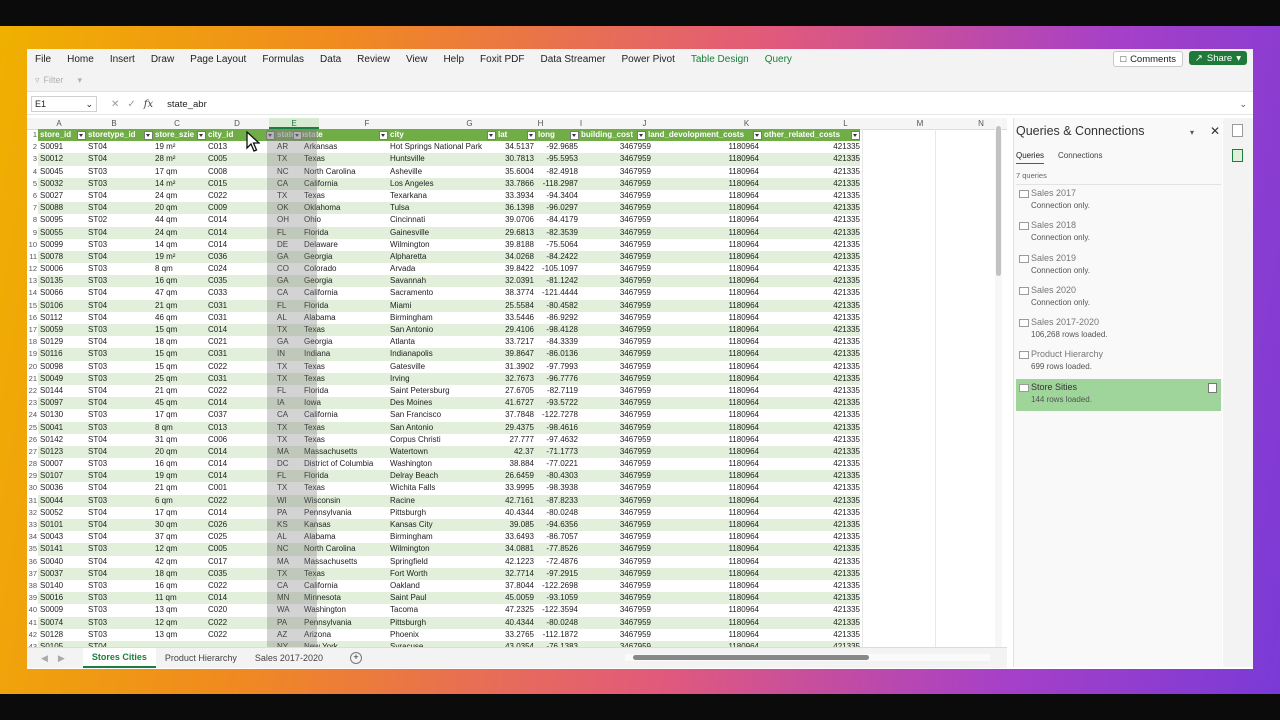 This screenshot has width=1280, height=720. I want to click on menu-item: Draw, so click(162, 59).